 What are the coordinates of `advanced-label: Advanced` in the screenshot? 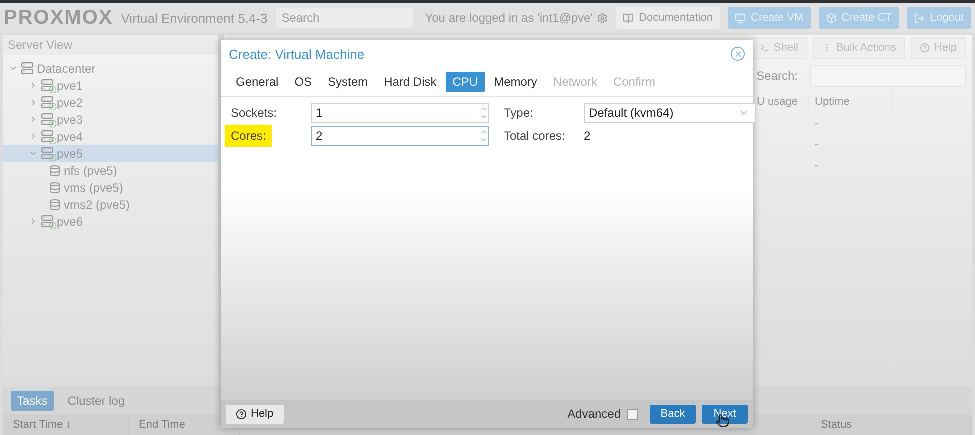 It's located at (594, 414).